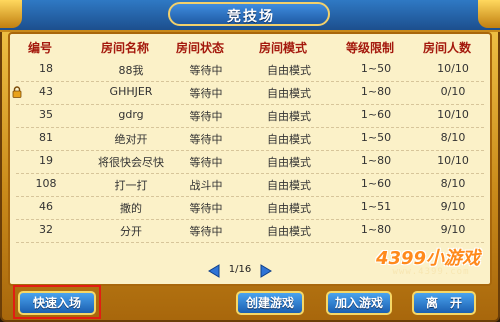 This screenshot has height=322, width=500. Describe the element at coordinates (214, 271) in the screenshot. I see `arrow-left-icon` at that location.